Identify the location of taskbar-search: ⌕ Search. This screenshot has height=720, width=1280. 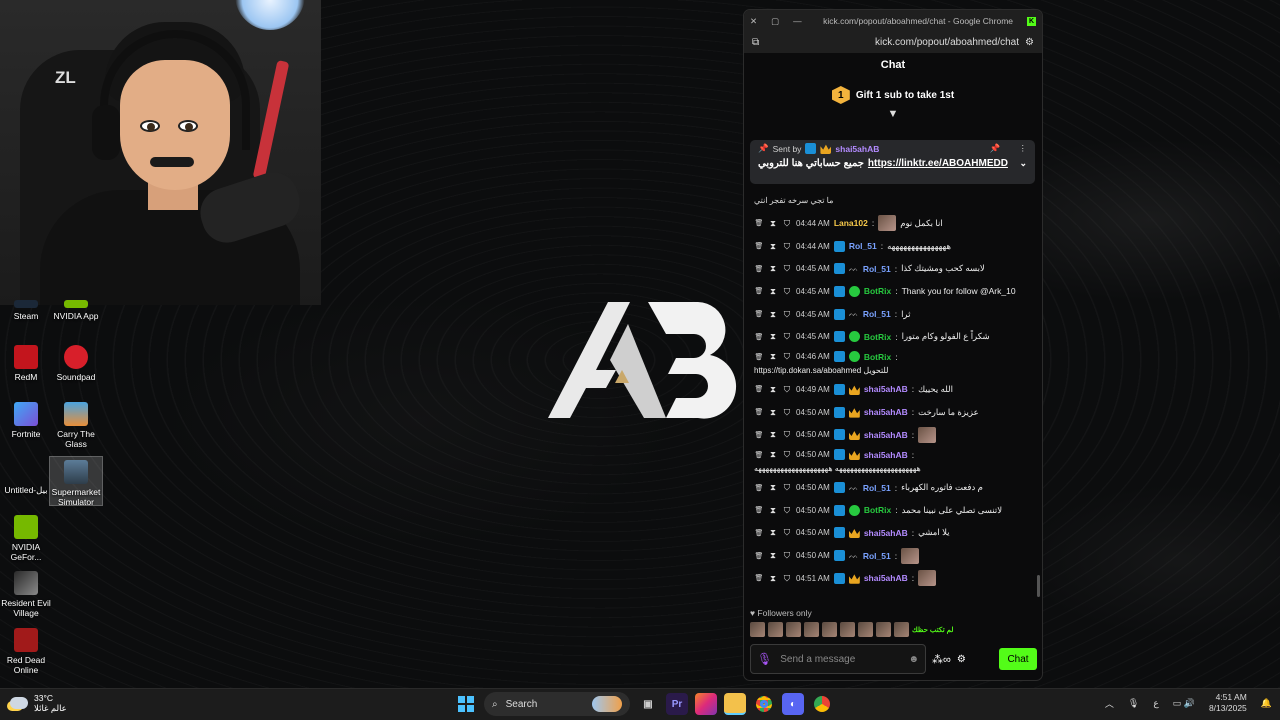
(557, 704).